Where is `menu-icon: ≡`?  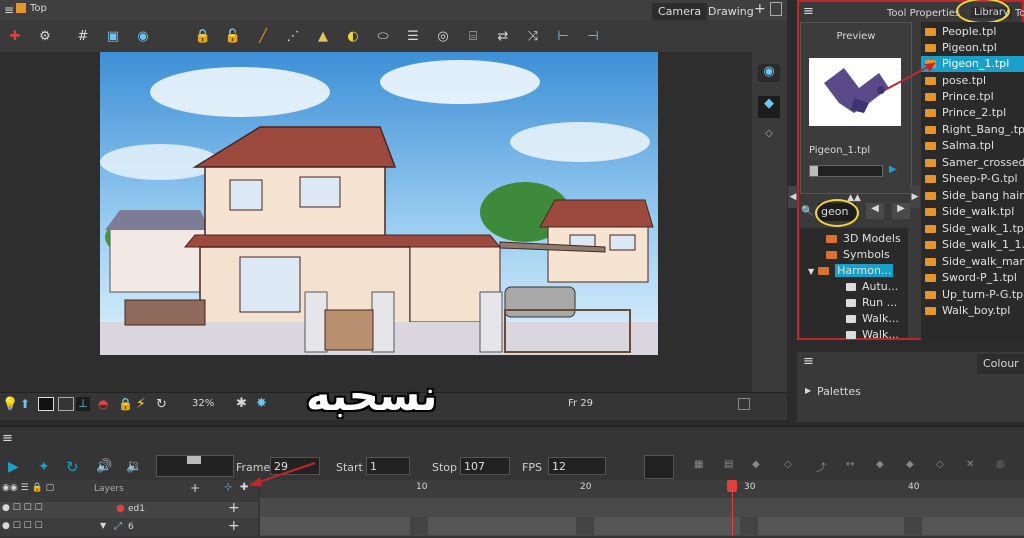 menu-icon: ≡ is located at coordinates (9, 10).